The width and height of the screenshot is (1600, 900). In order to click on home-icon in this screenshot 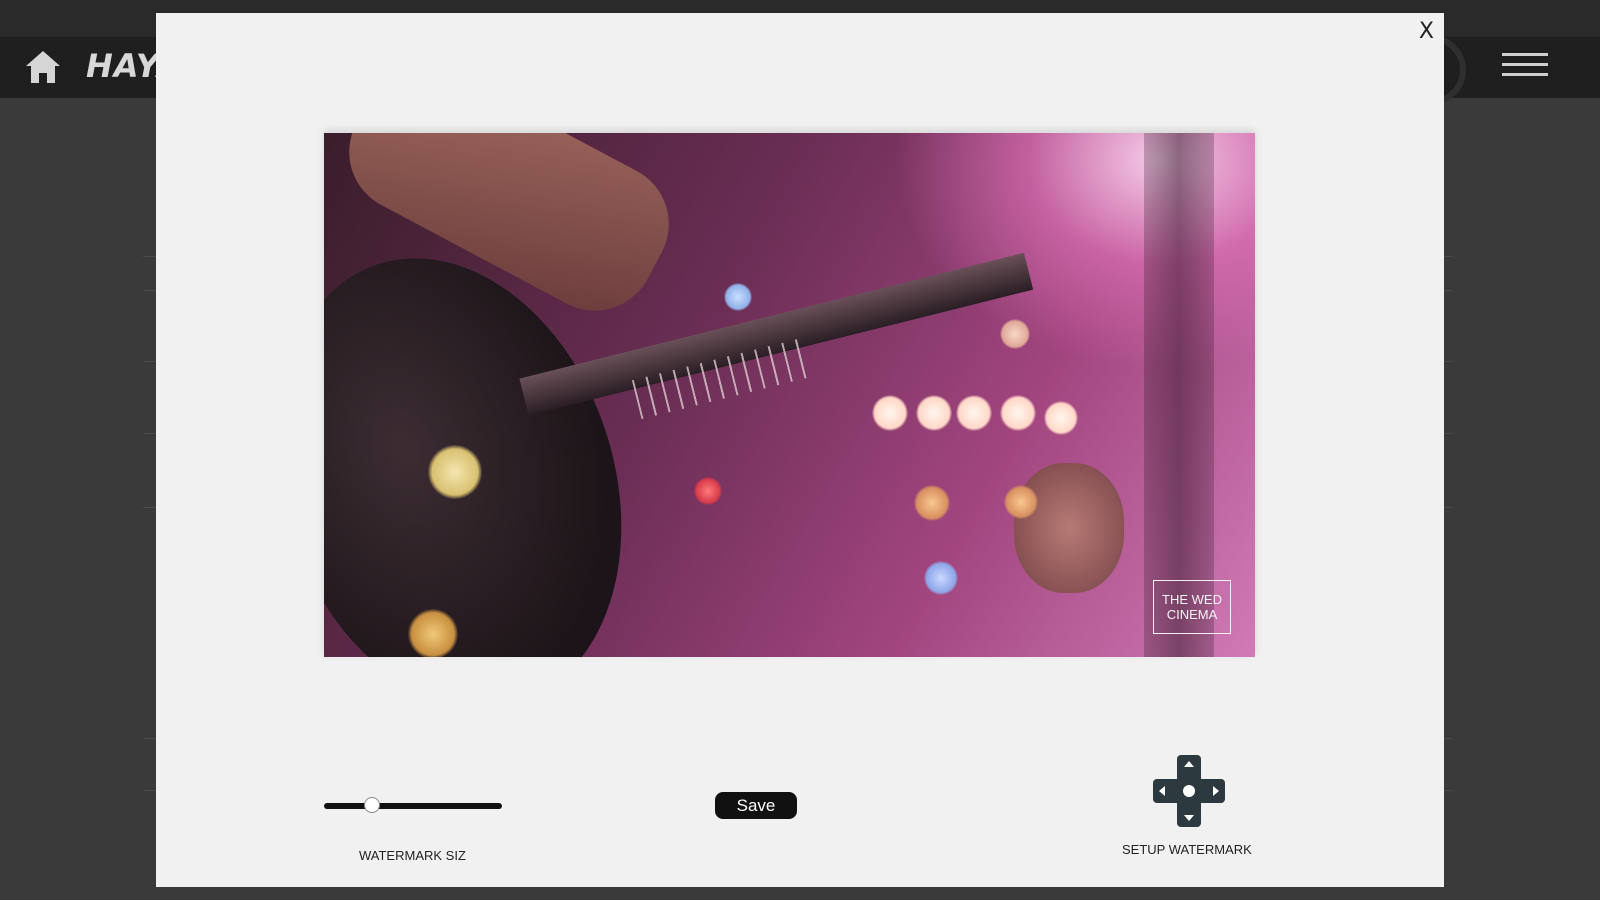, I will do `click(43, 67)`.